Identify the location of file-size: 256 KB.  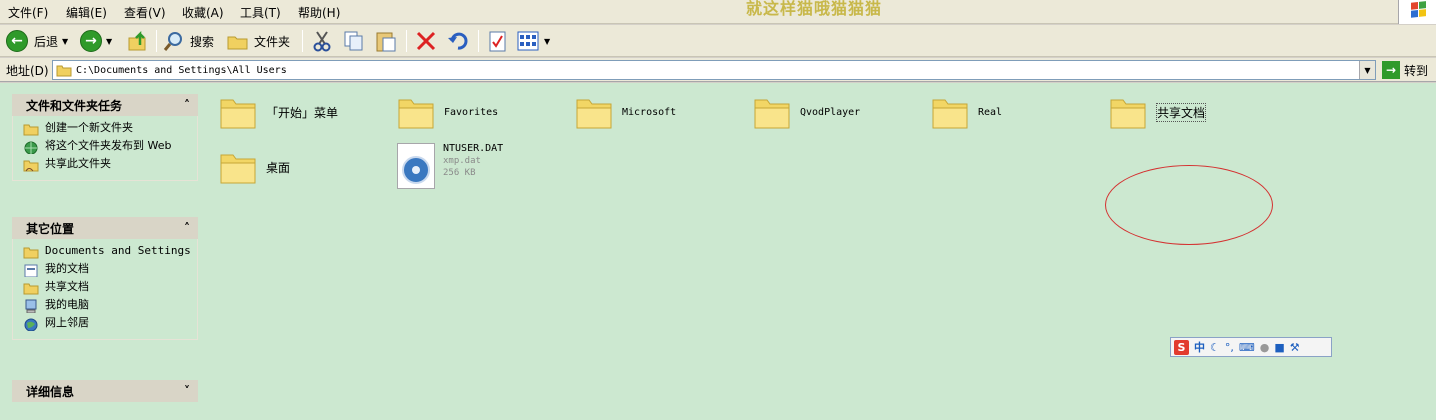
(459, 173).